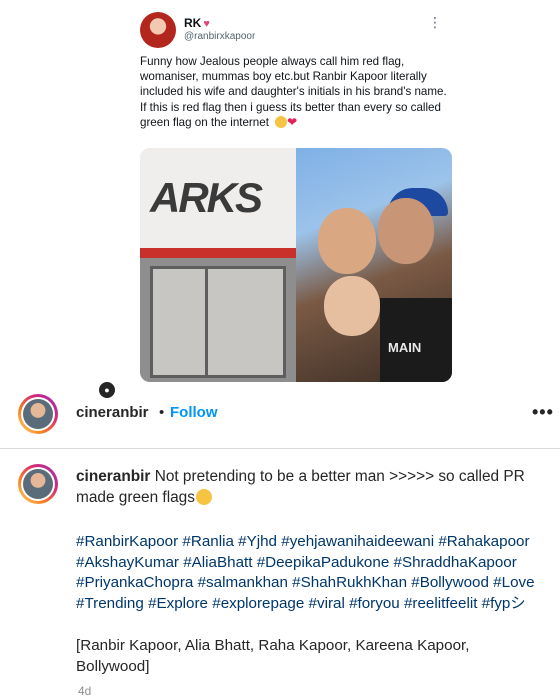  What do you see at coordinates (218, 322) in the screenshot?
I see `store-window` at bounding box center [218, 322].